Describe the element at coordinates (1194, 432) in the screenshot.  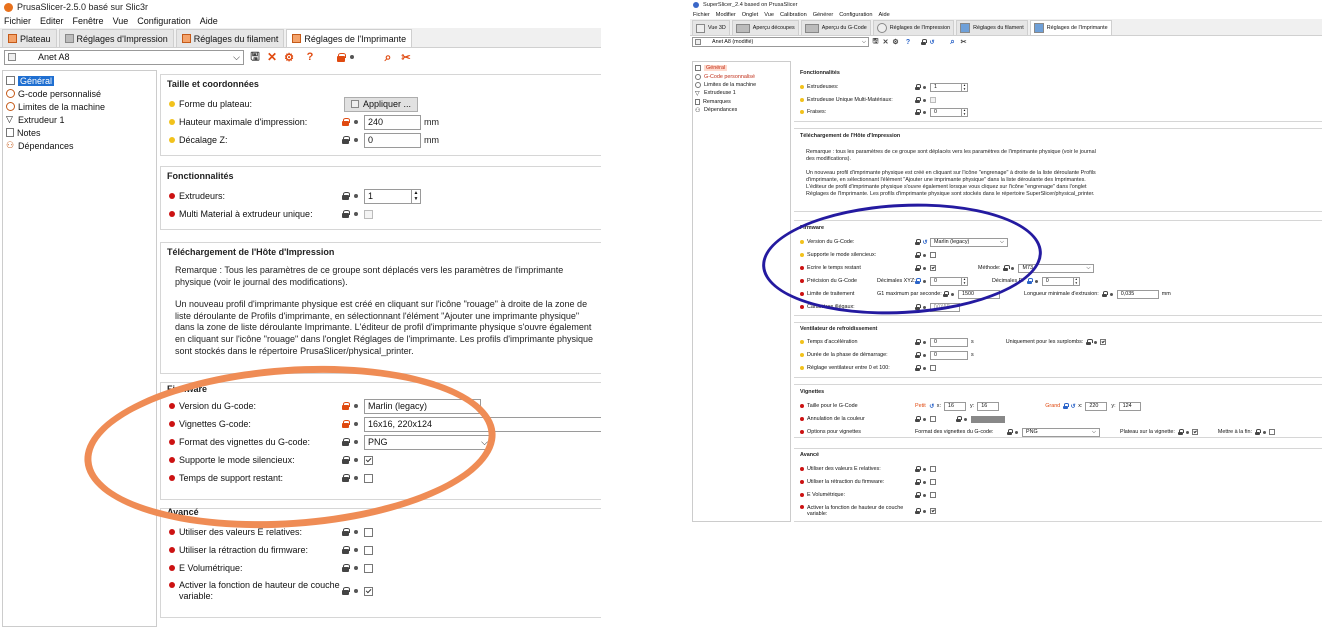
I see `bed-on-thumbnail-checkbox` at that location.